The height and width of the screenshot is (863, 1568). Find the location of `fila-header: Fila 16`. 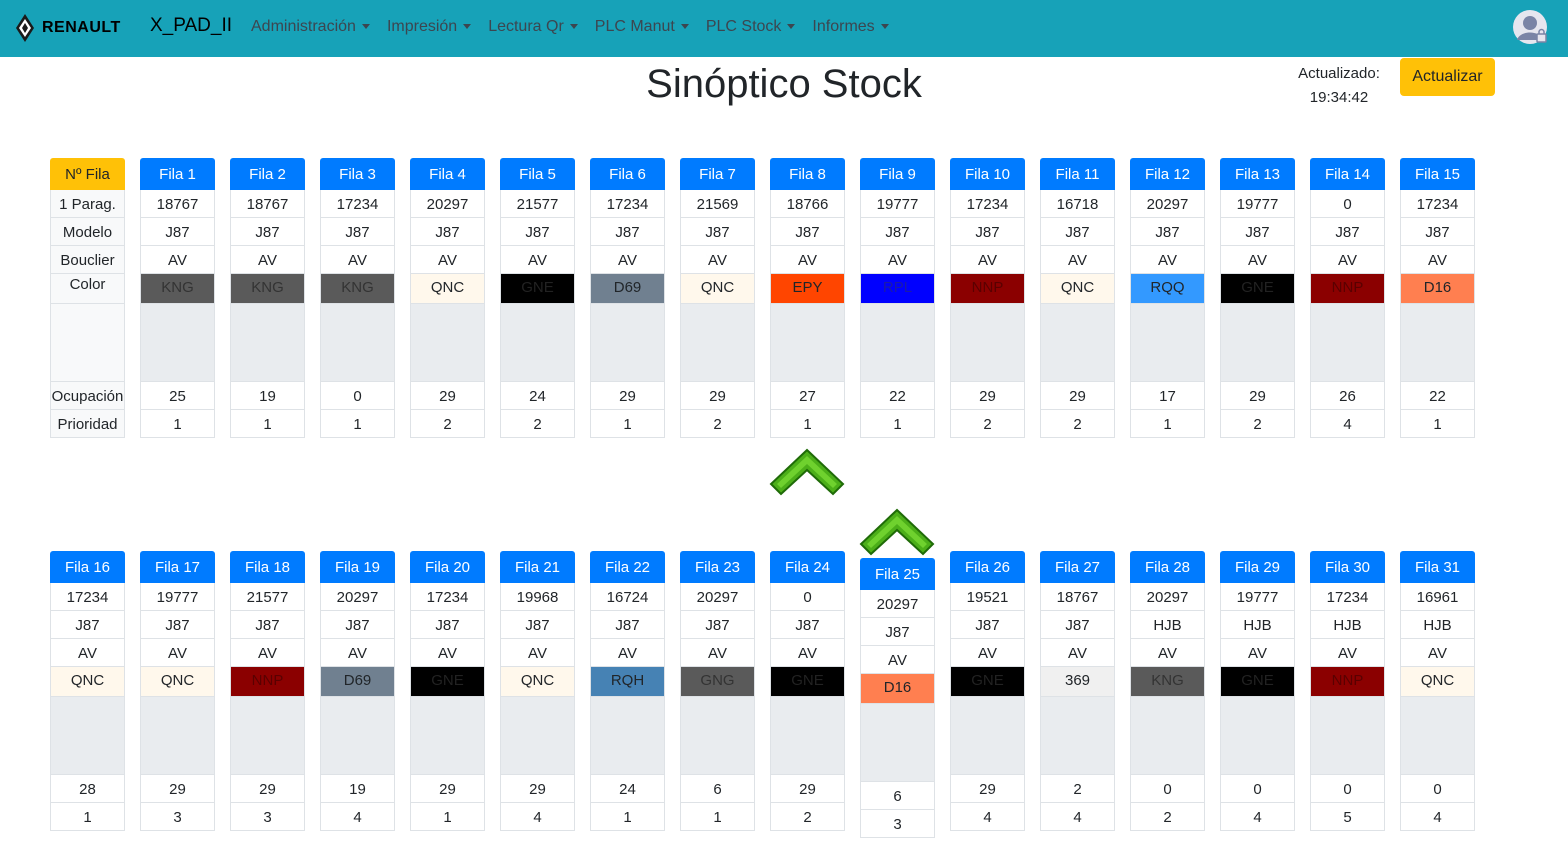

fila-header: Fila 16 is located at coordinates (87, 567).